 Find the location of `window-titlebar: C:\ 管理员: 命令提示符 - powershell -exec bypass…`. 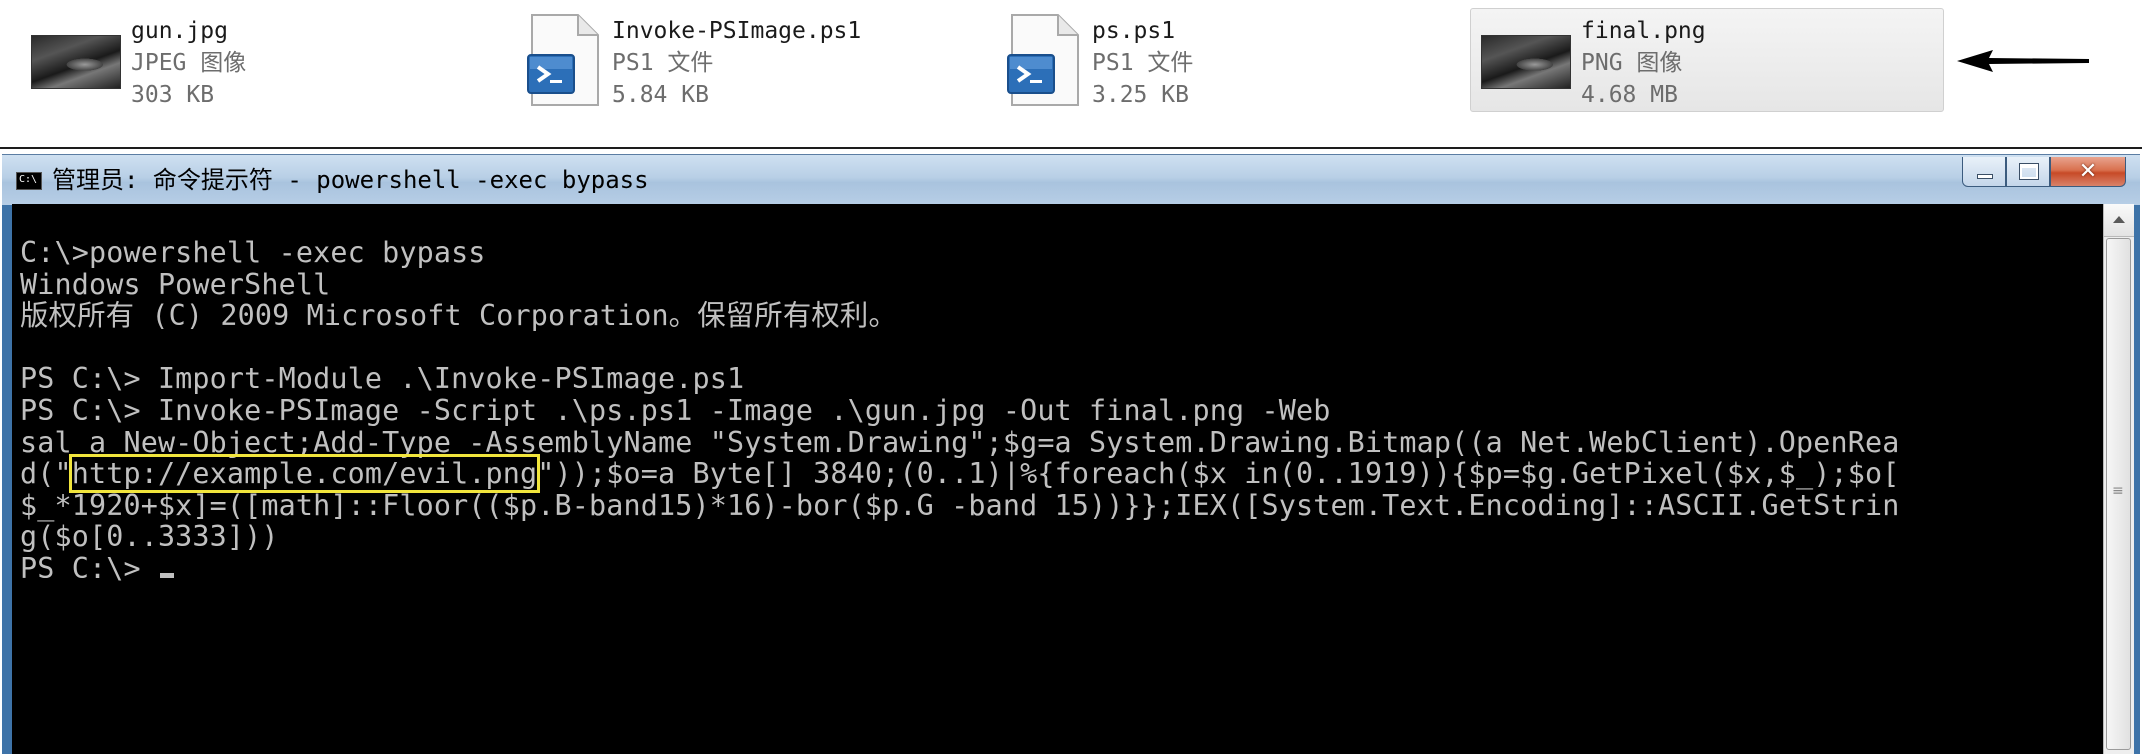

window-titlebar: C:\ 管理员: 命令提示符 - powershell -exec bypass… is located at coordinates (1071, 179).